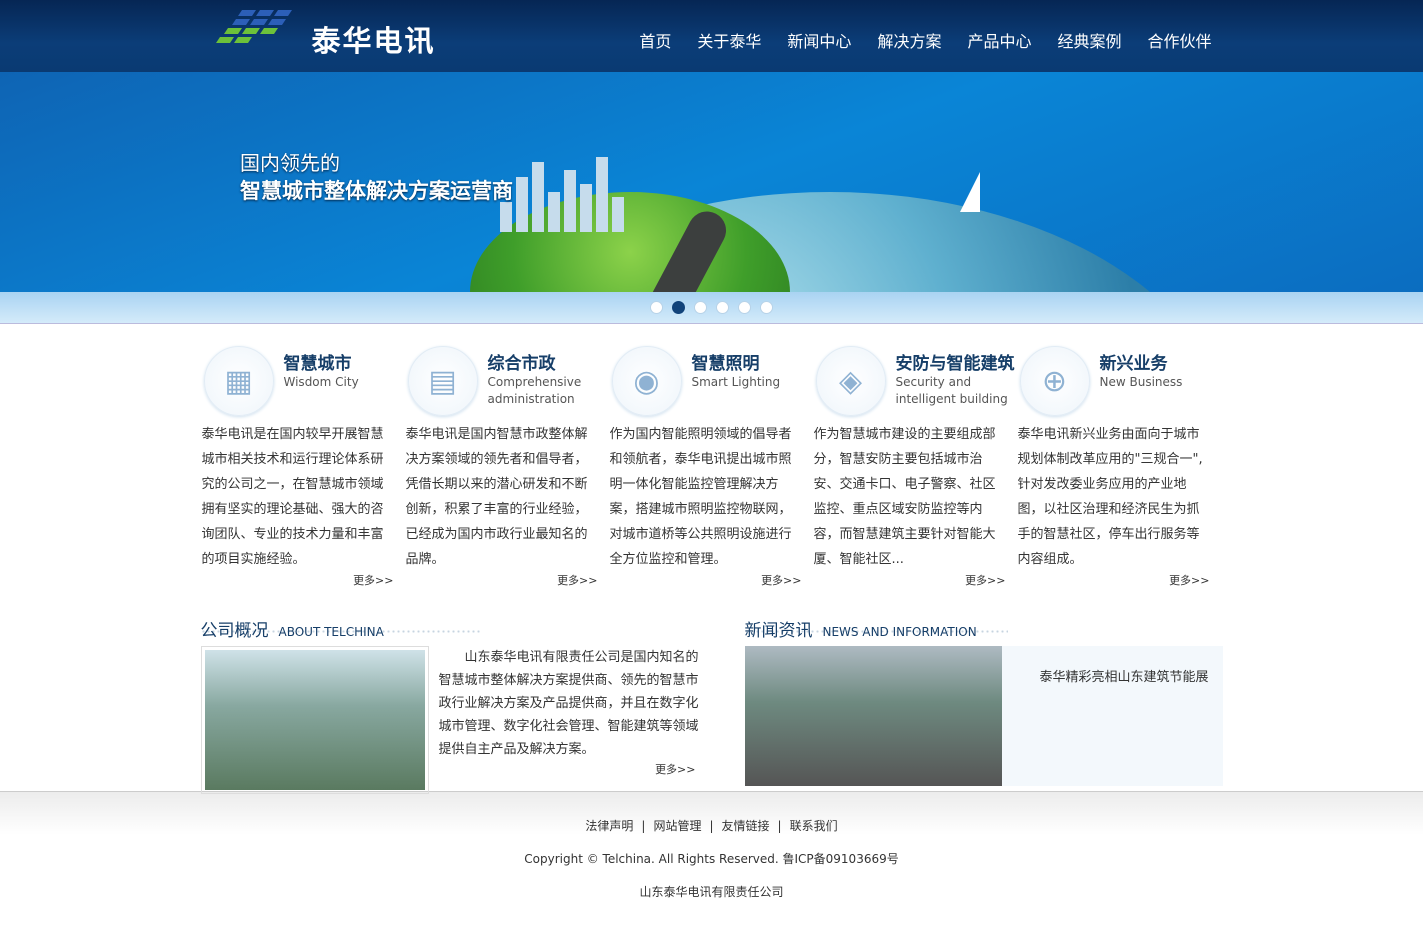 The image size is (1423, 925). Describe the element at coordinates (983, 630) in the screenshot. I see `news-heading: 新闻资讯 NEWS AND INFORMATION` at that location.